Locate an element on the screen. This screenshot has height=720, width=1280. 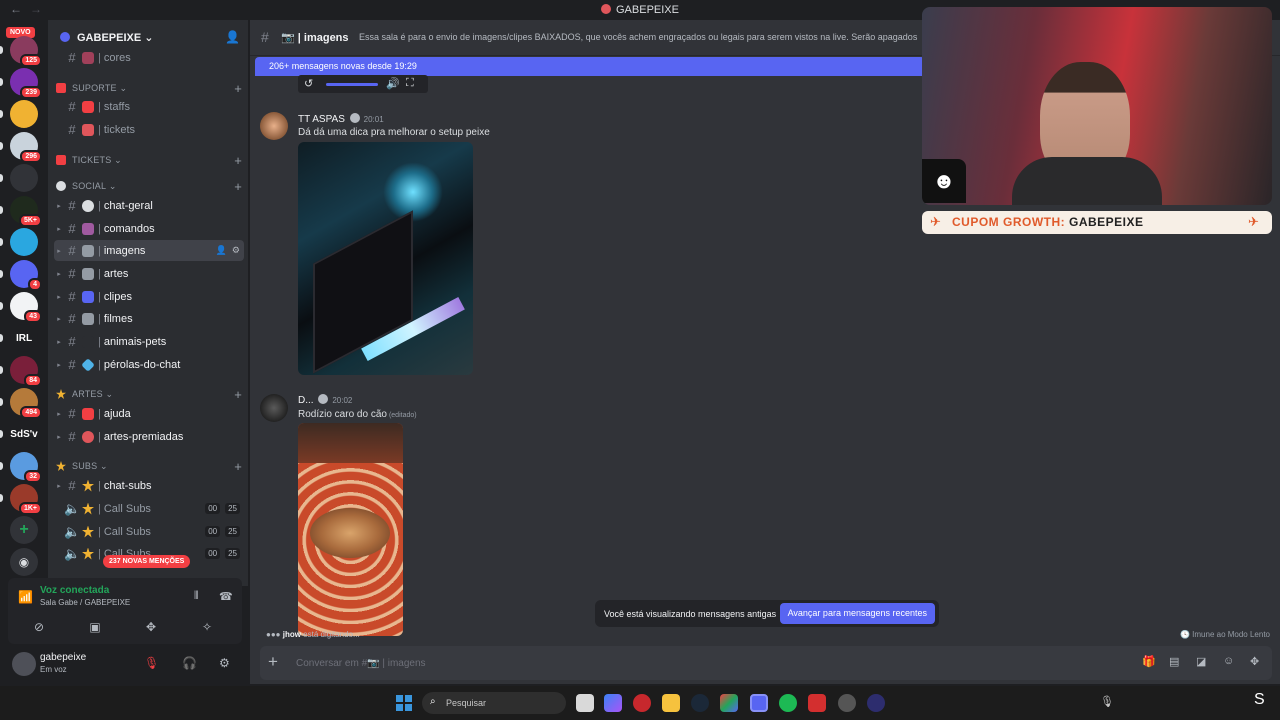
server-icon: 5K+ is located at coordinates (26, 211).